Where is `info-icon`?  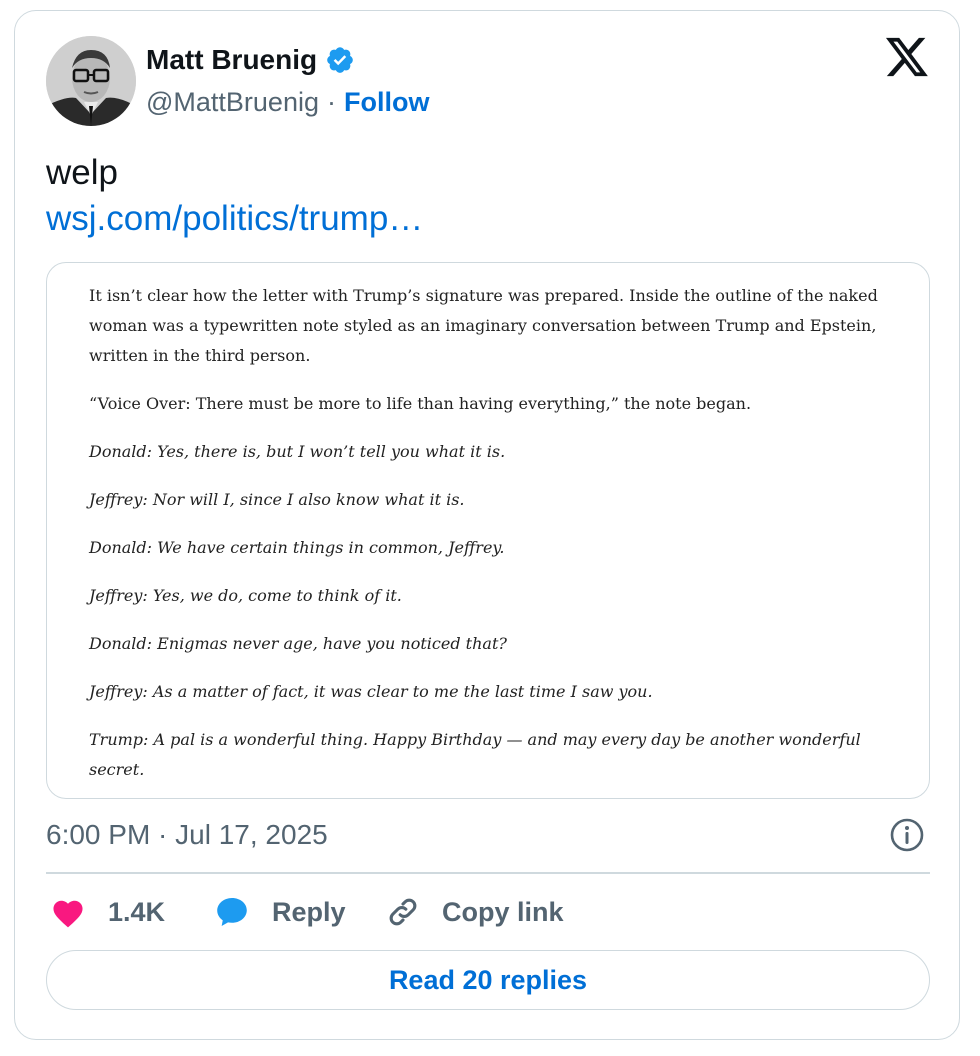 info-icon is located at coordinates (907, 835).